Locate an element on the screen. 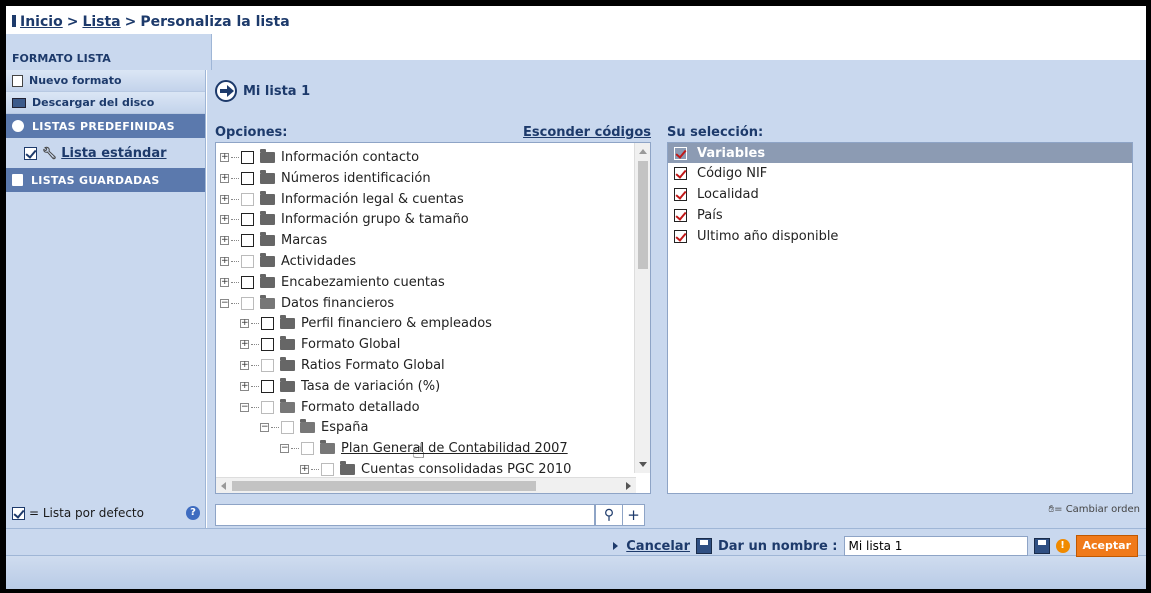 The width and height of the screenshot is (1151, 593). scroll-down-arrow-icon is located at coordinates (643, 464).